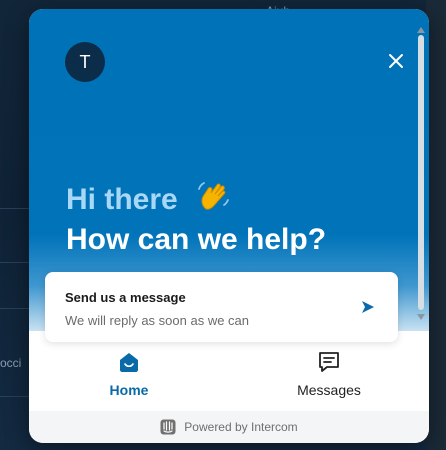 Image resolution: width=446 pixels, height=450 pixels. Describe the element at coordinates (368, 307) in the screenshot. I see `send-arrow-icon` at that location.